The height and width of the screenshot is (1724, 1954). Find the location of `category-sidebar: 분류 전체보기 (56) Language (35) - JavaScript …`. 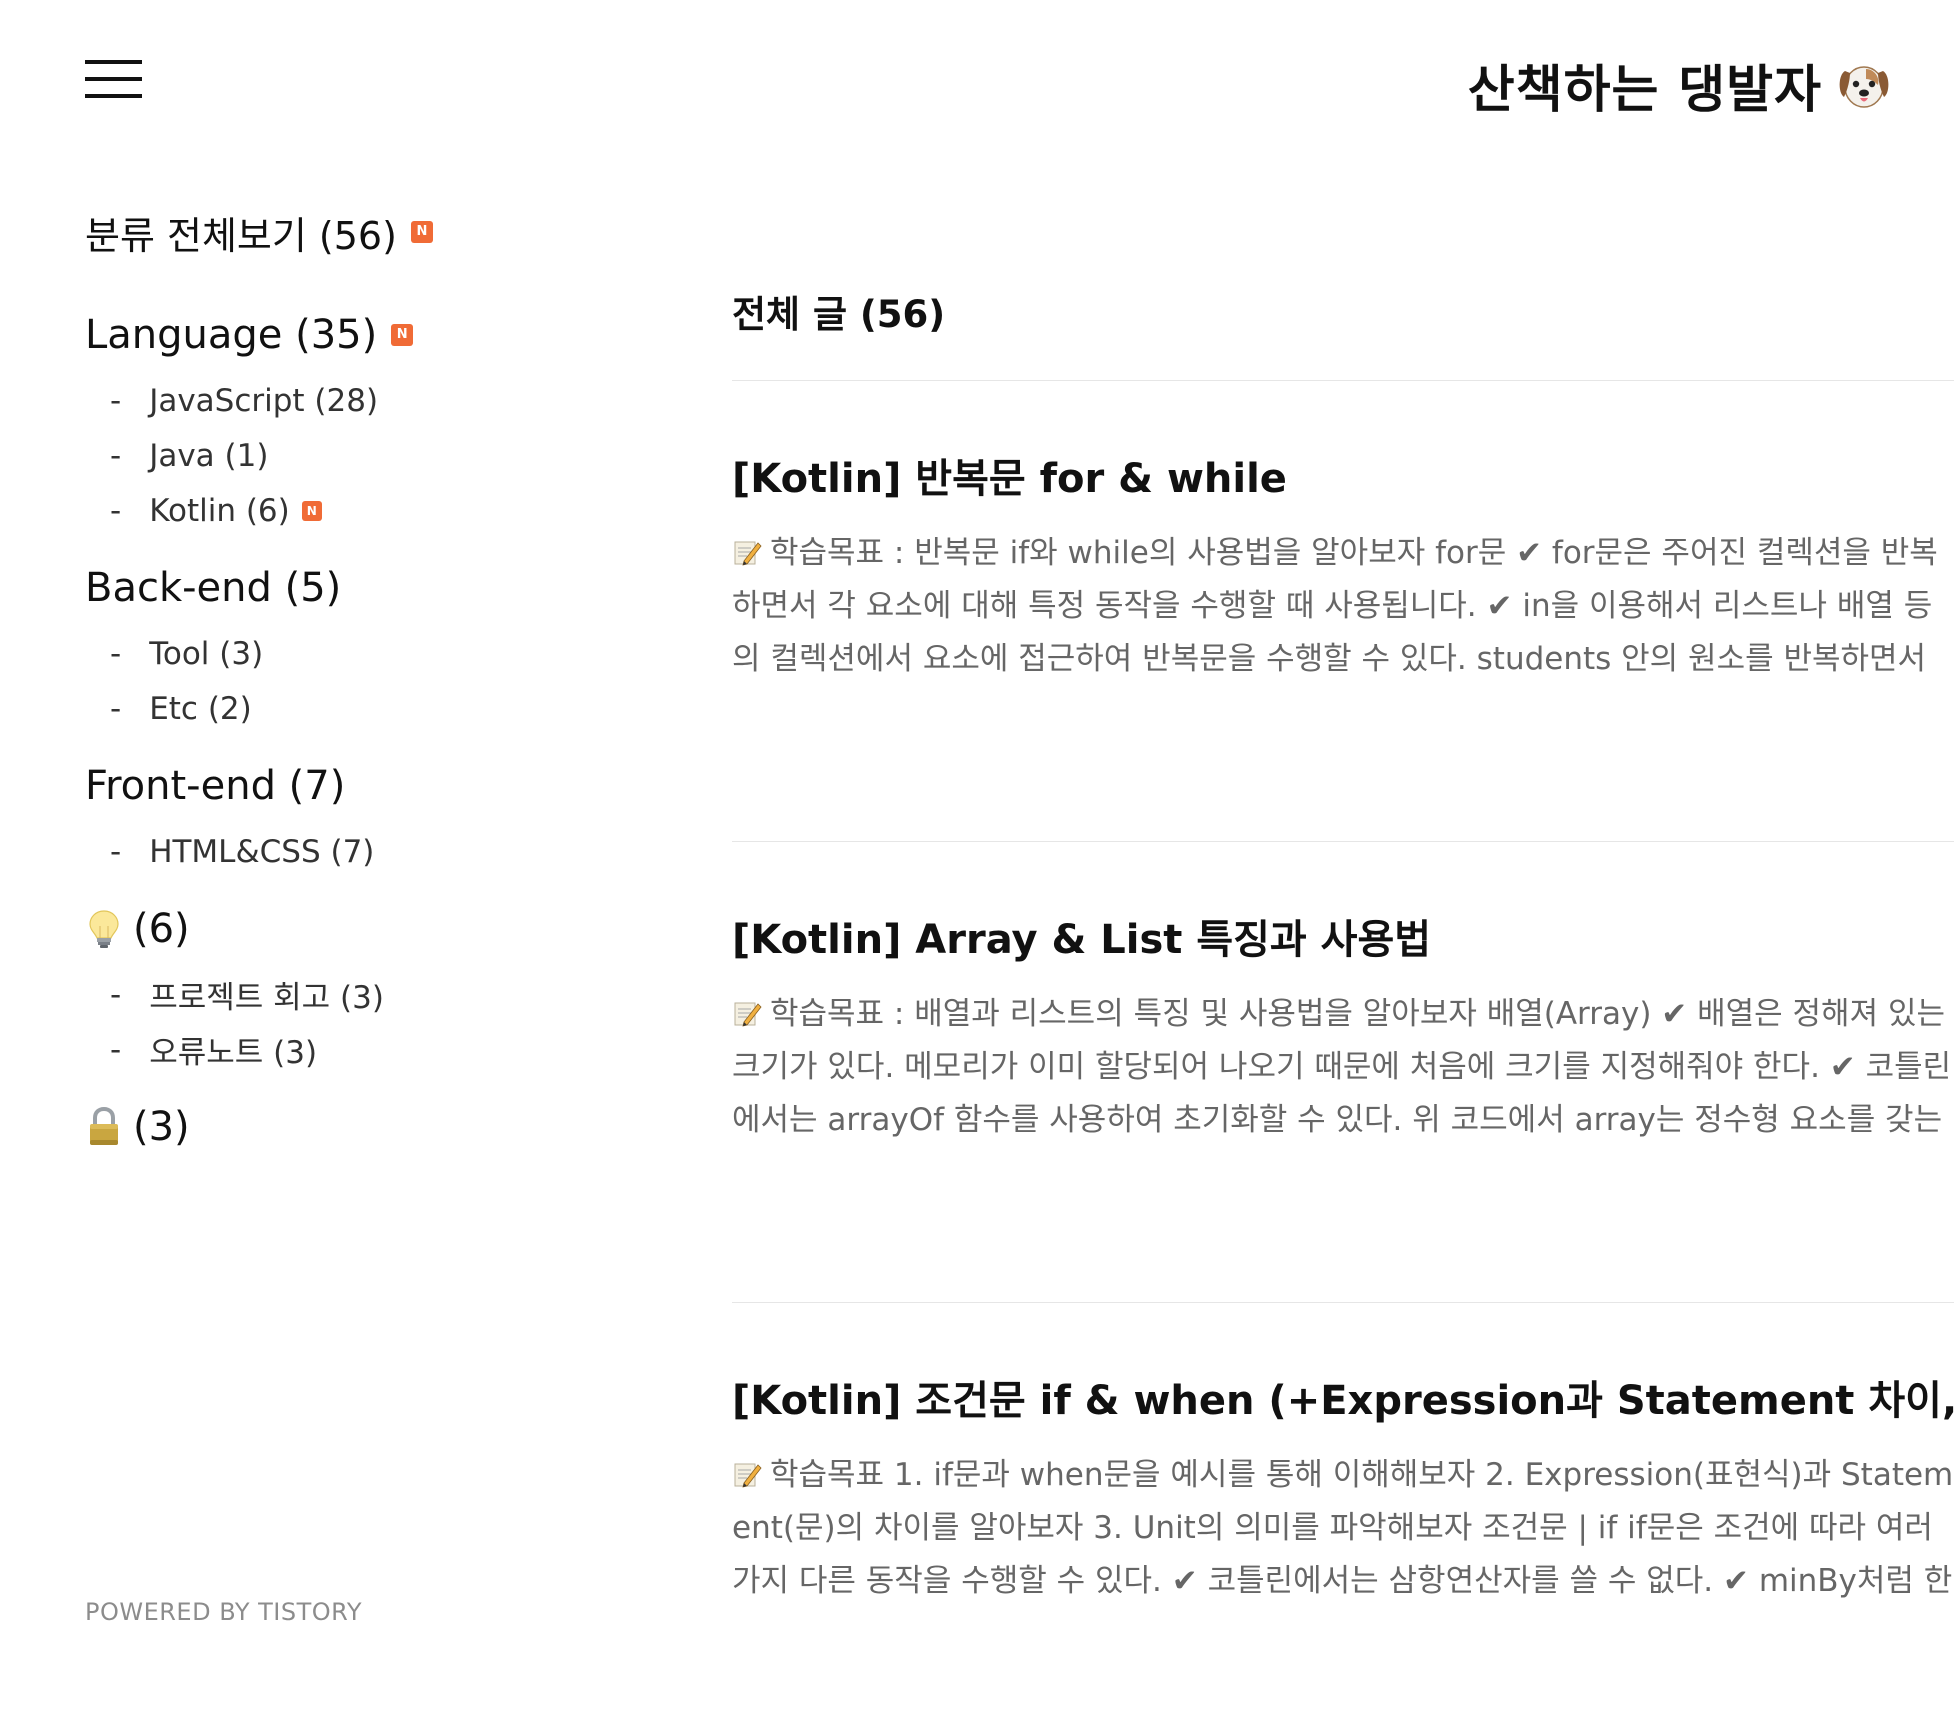

category-sidebar: 분류 전체보기 (56) Language (35) - JavaScript … is located at coordinates (345, 680).